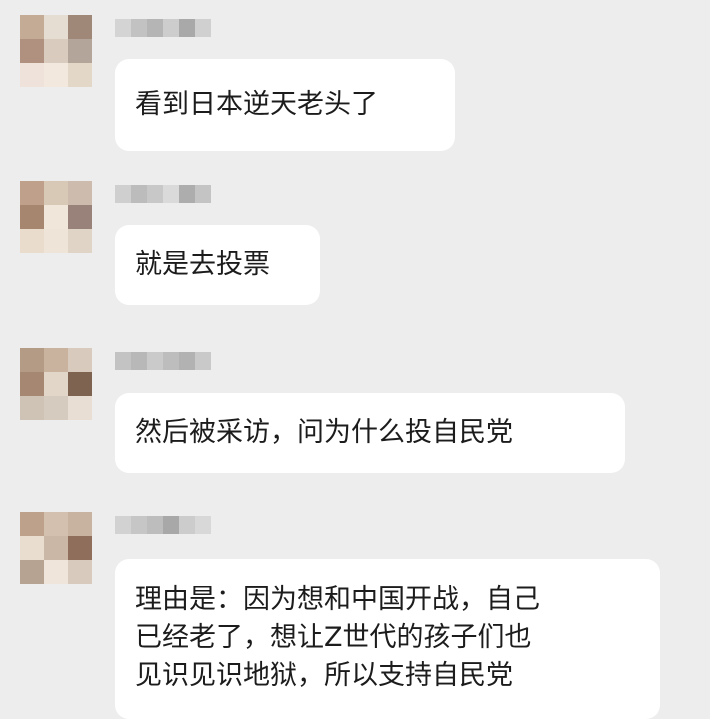 The height and width of the screenshot is (719, 710). I want to click on message-text: 就是去投票, so click(202, 264).